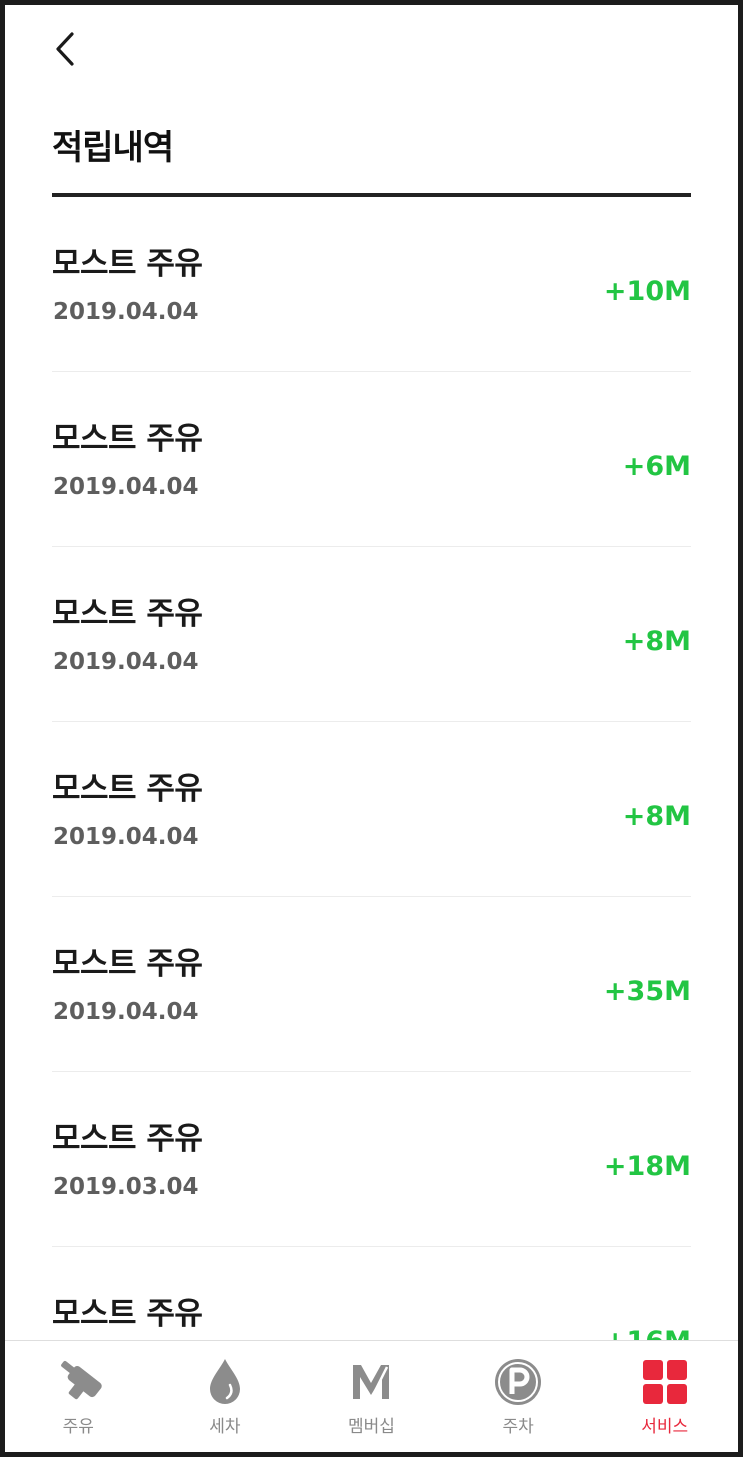  I want to click on tab-membership: 멤버십, so click(371, 1396).